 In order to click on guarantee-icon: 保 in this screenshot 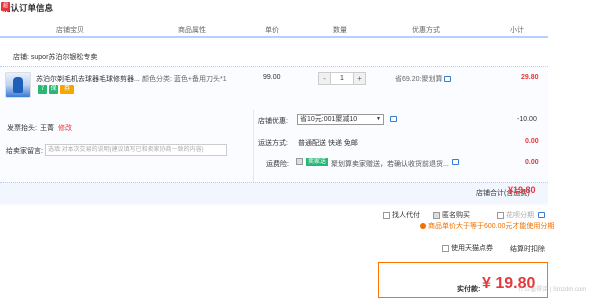, I will do `click(53, 89)`.